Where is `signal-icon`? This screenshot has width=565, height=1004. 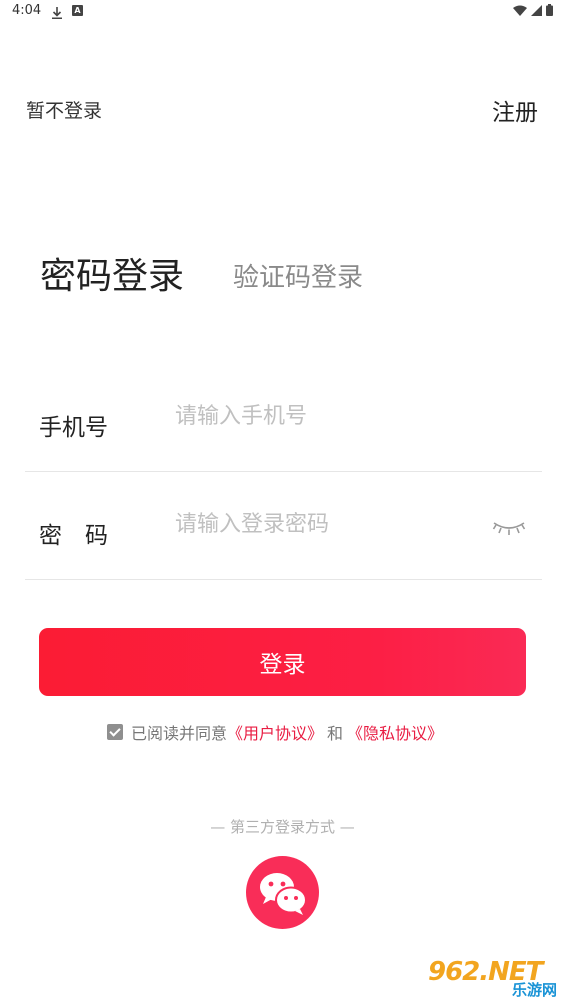
signal-icon is located at coordinates (536, 10).